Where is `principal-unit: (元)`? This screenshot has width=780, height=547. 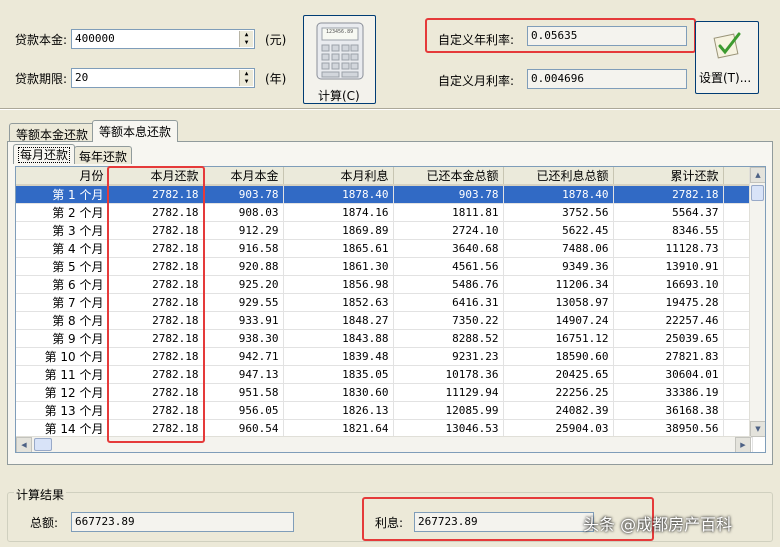
principal-unit: (元) is located at coordinates (276, 40).